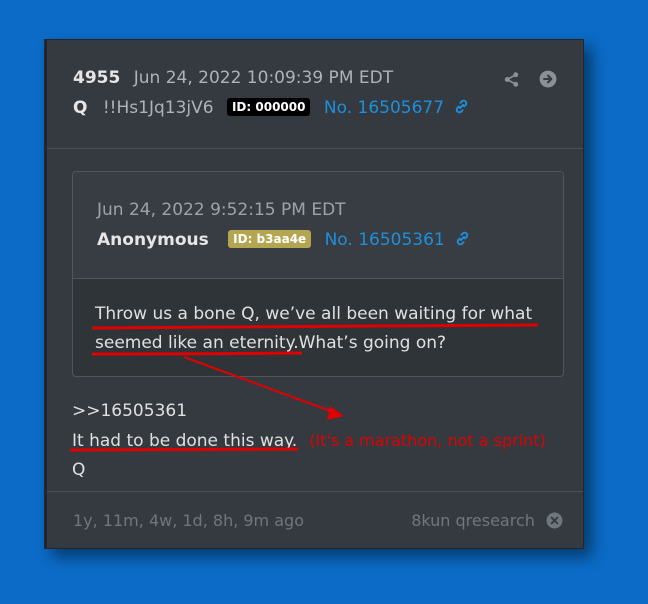  I want to click on annotation-text: (It's a marathon, not a sprint), so click(427, 440).